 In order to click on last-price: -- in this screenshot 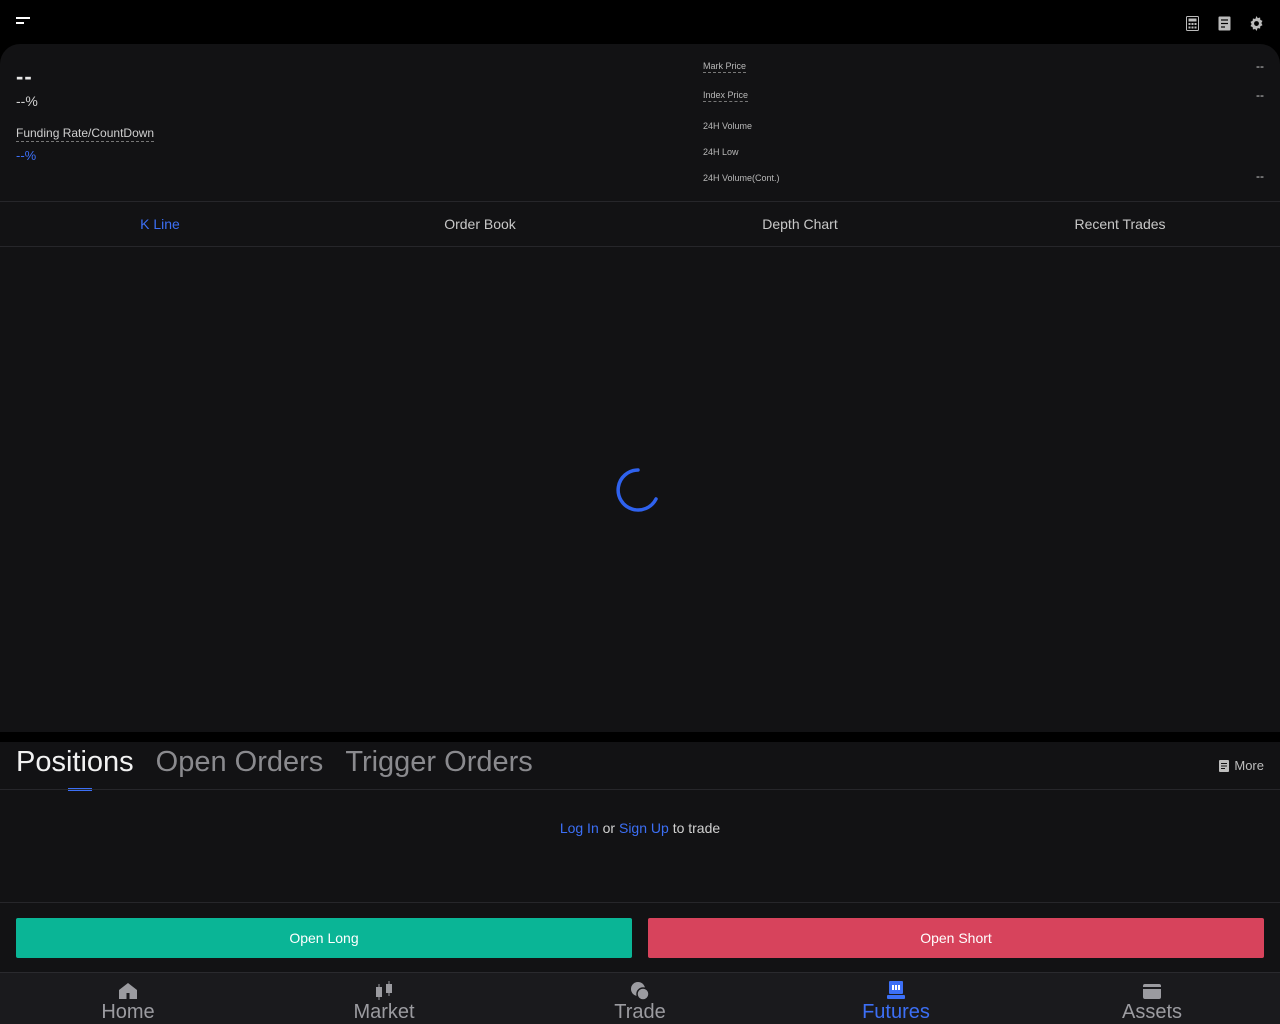, I will do `click(24, 76)`.